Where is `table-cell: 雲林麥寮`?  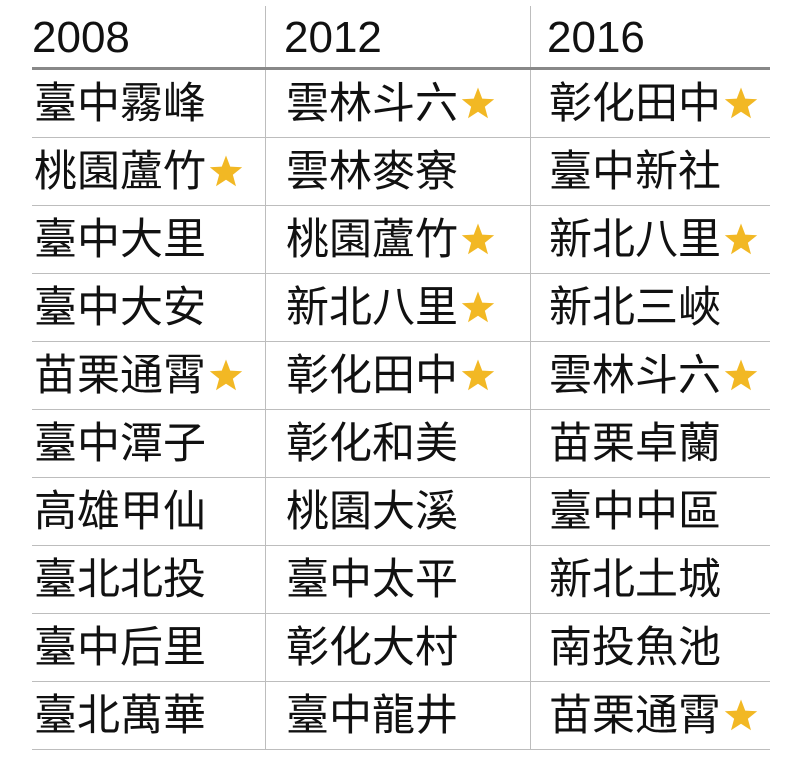 table-cell: 雲林麥寮 is located at coordinates (397, 171).